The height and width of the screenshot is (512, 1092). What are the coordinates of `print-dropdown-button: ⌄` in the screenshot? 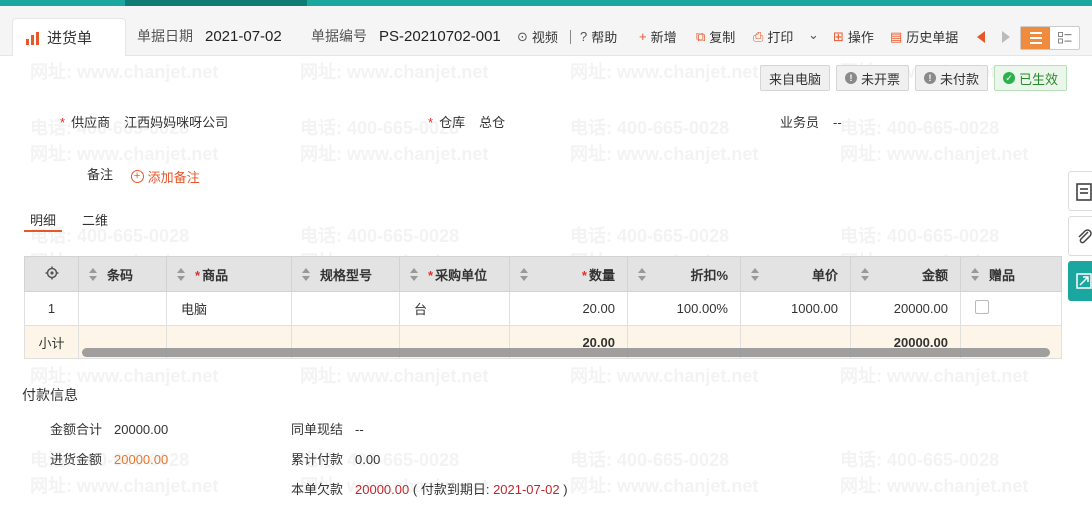 It's located at (815, 35).